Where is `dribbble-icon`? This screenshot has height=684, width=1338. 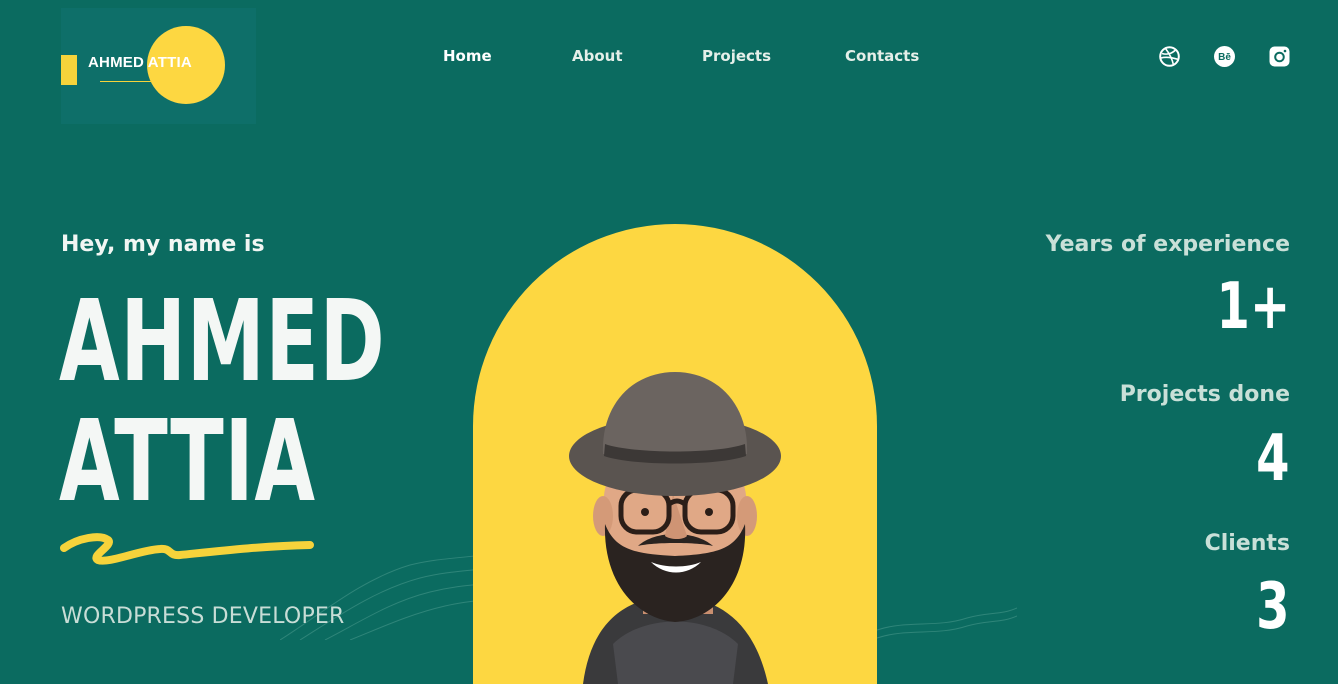 dribbble-icon is located at coordinates (1169, 56).